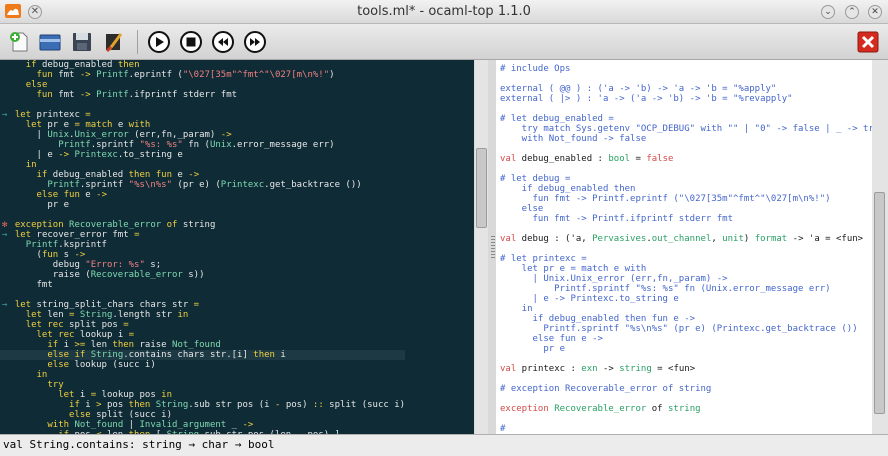 The image size is (888, 456). I want to click on code-token: lookup pos, so click(129, 395).